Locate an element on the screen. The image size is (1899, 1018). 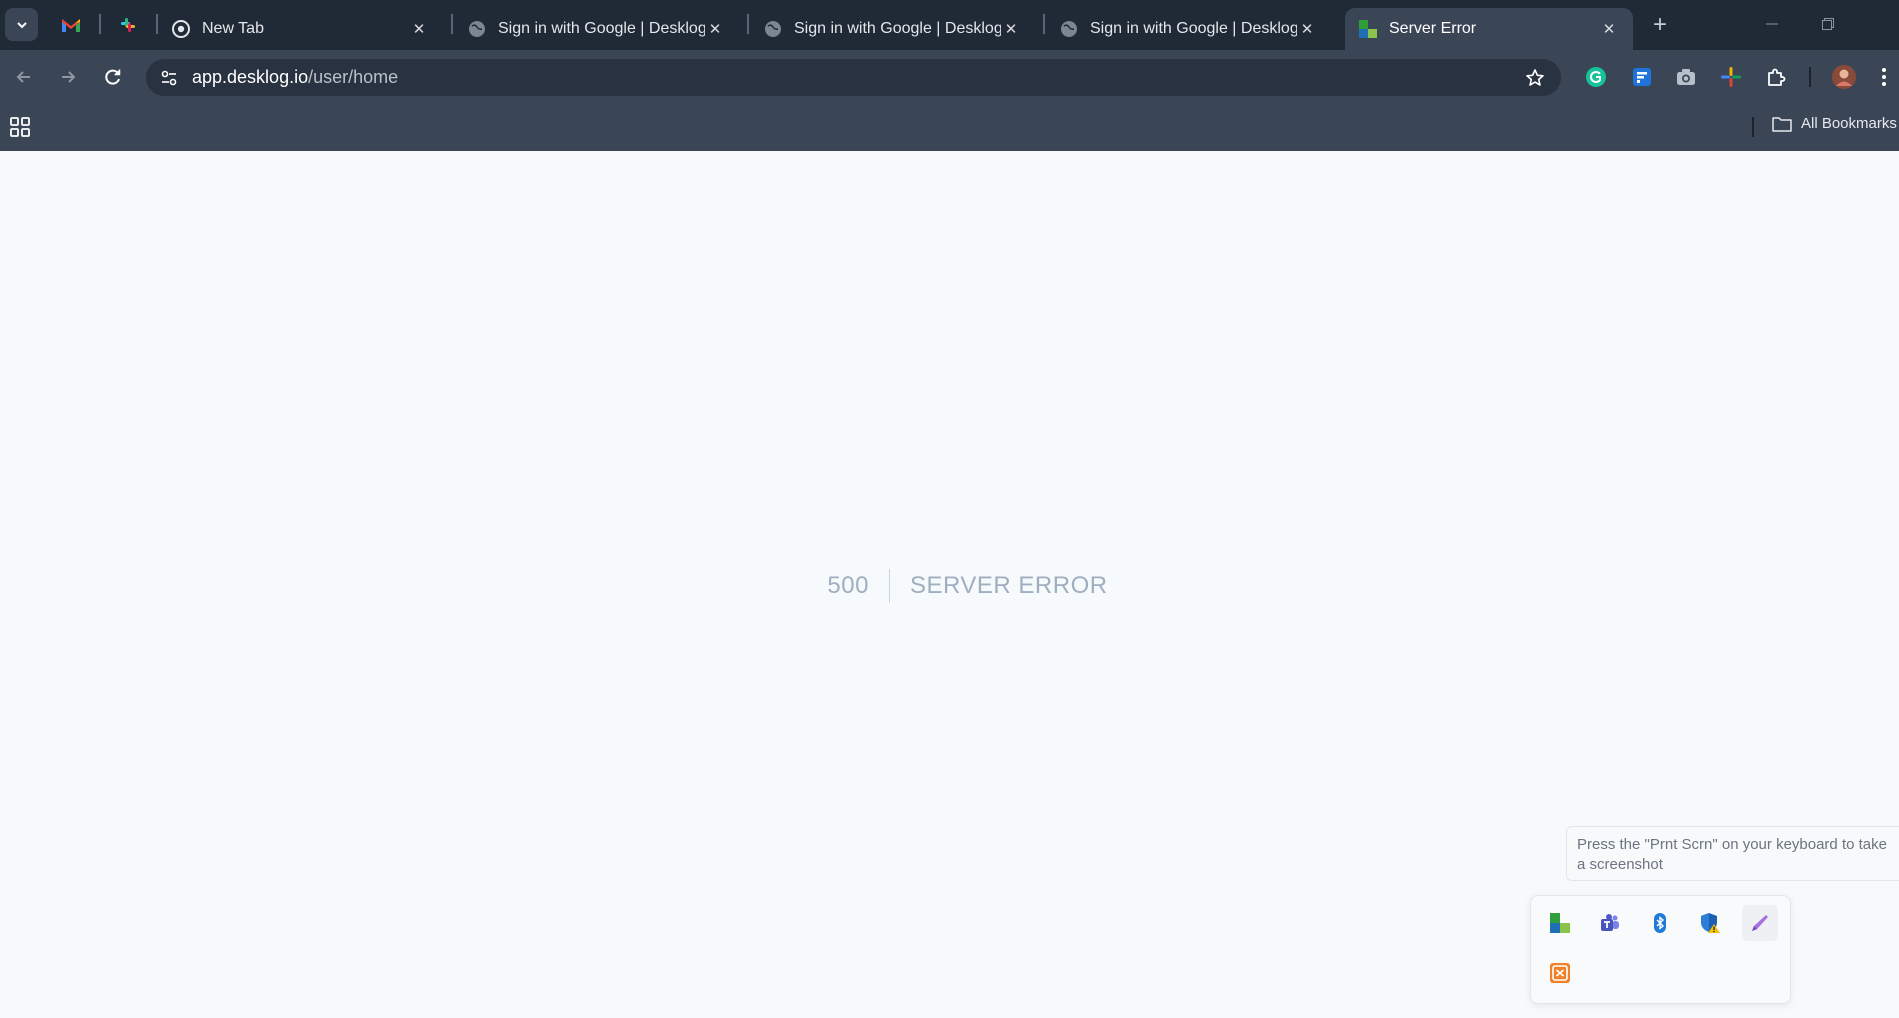
tab-sign-in-1: Sign in with Google | Desklog ✕ is located at coordinates (596, 29).